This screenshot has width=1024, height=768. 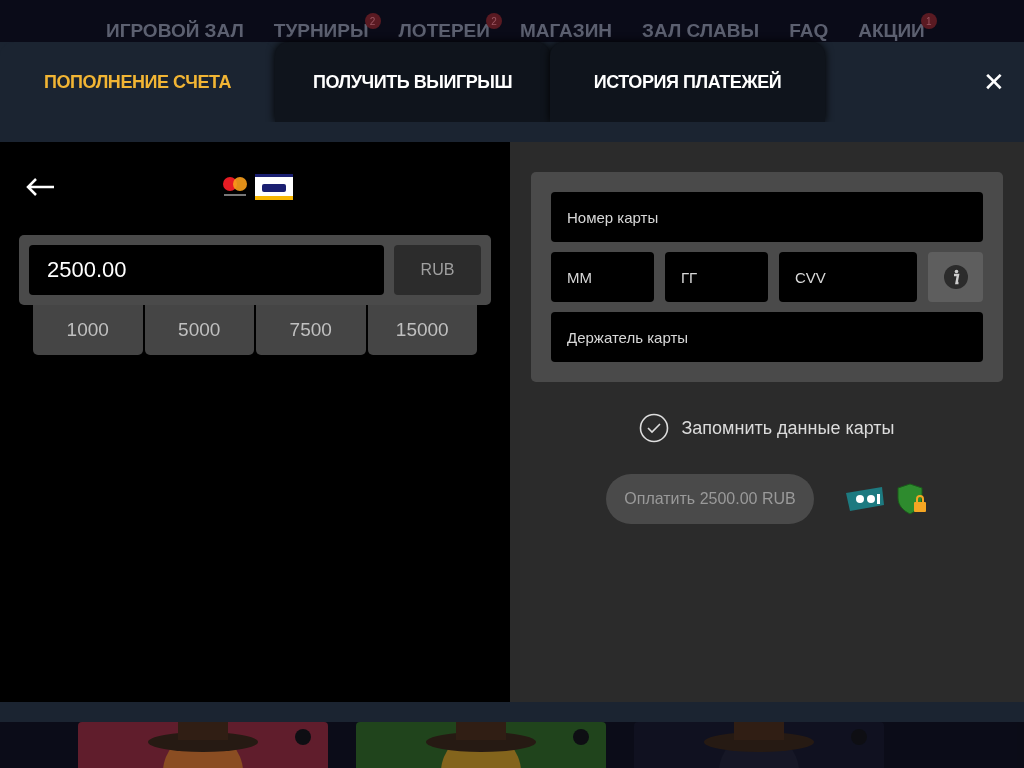 I want to click on amount-field: 2500.00, so click(x=206, y=270).